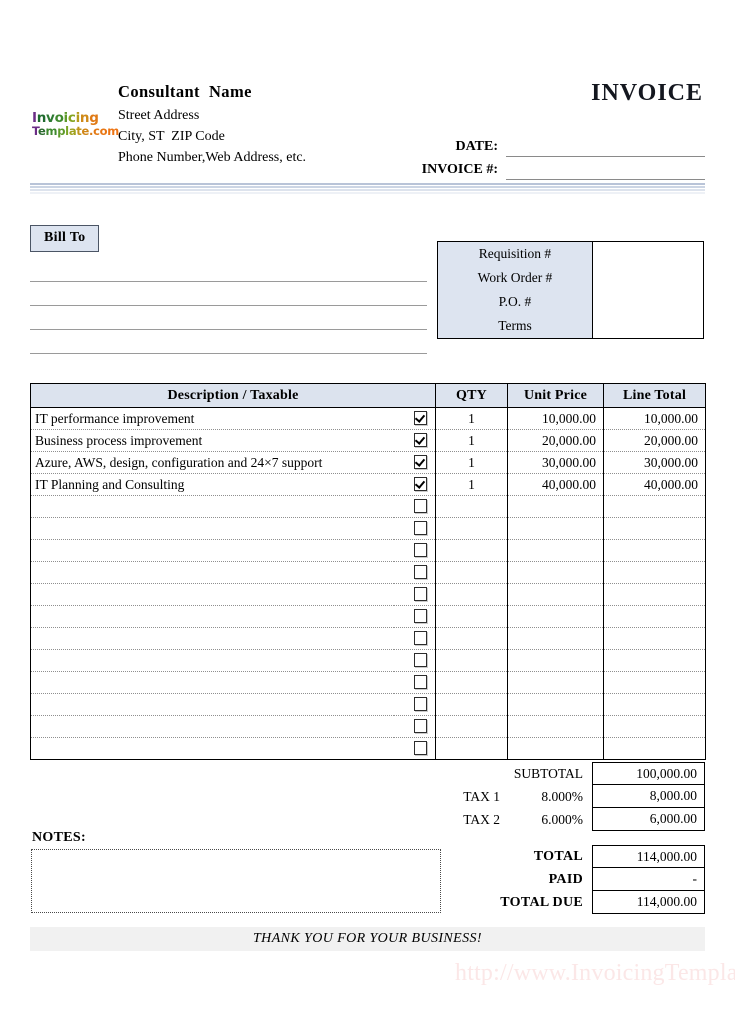  Describe the element at coordinates (476, 146) in the screenshot. I see `date-label: DATE:` at that location.